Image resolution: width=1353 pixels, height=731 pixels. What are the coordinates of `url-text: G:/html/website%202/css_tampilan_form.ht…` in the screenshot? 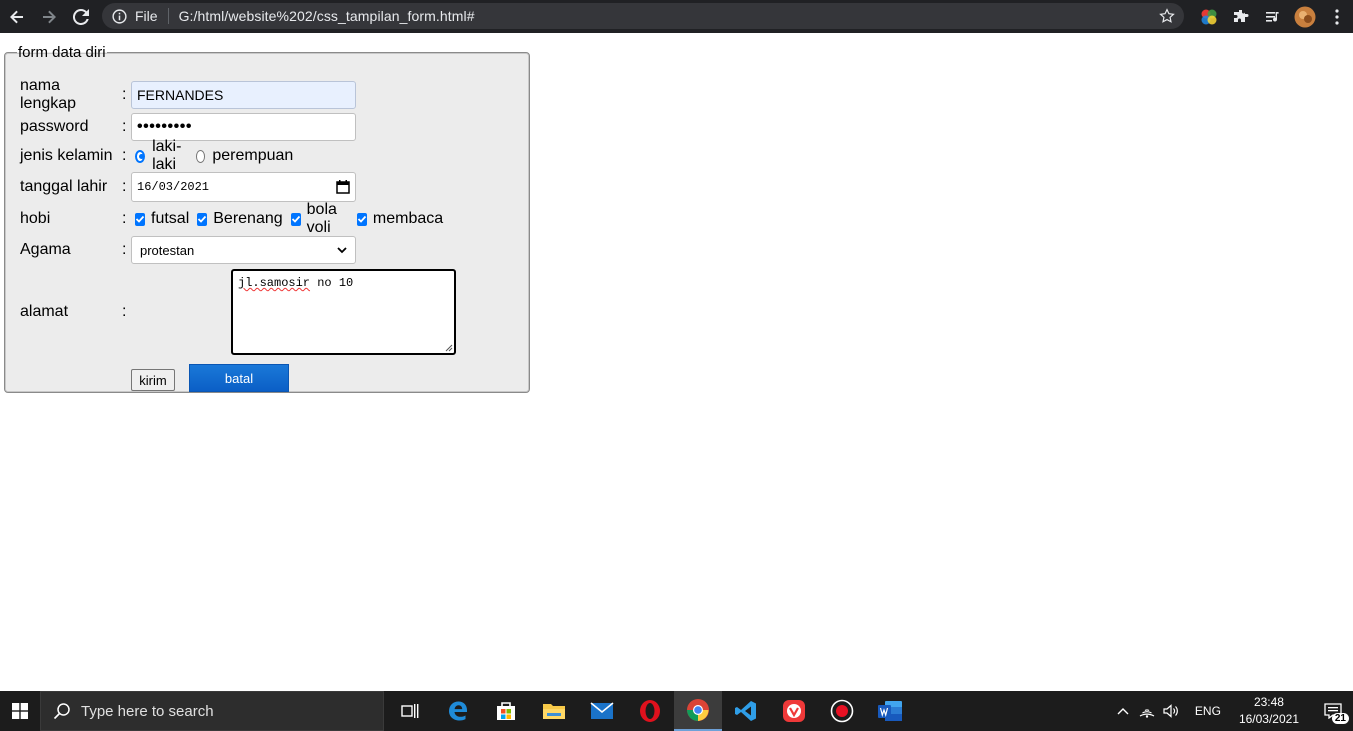 It's located at (326, 16).